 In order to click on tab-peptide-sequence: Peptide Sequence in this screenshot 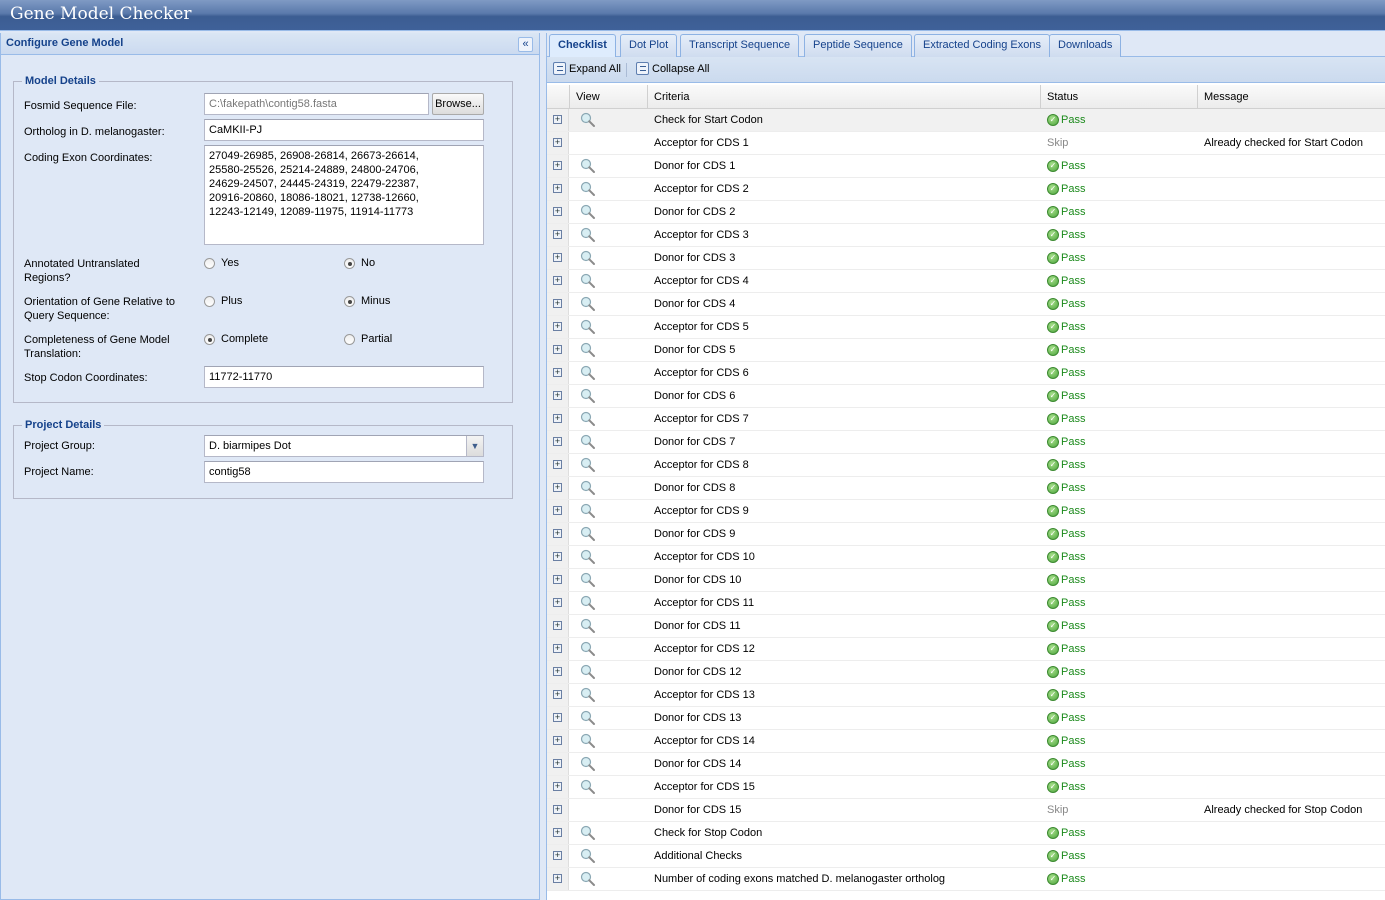, I will do `click(858, 45)`.